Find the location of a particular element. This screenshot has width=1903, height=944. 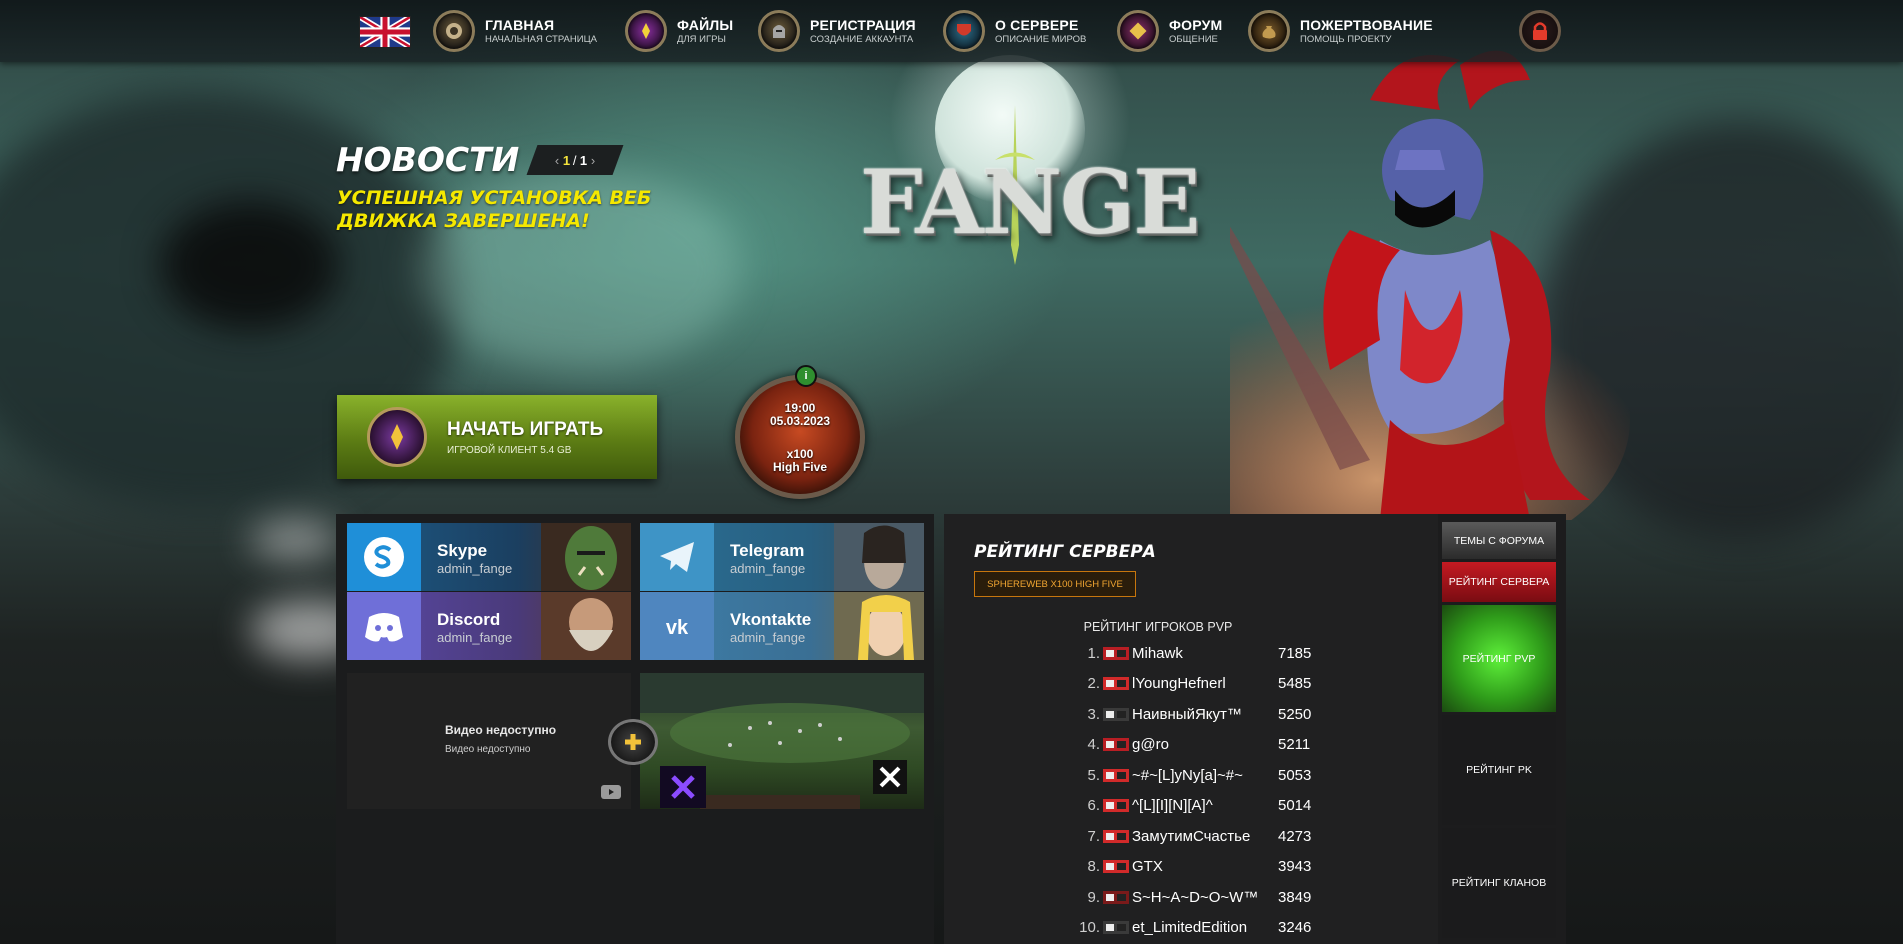

social-card-discord: Discord admin_fange is located at coordinates (489, 626).